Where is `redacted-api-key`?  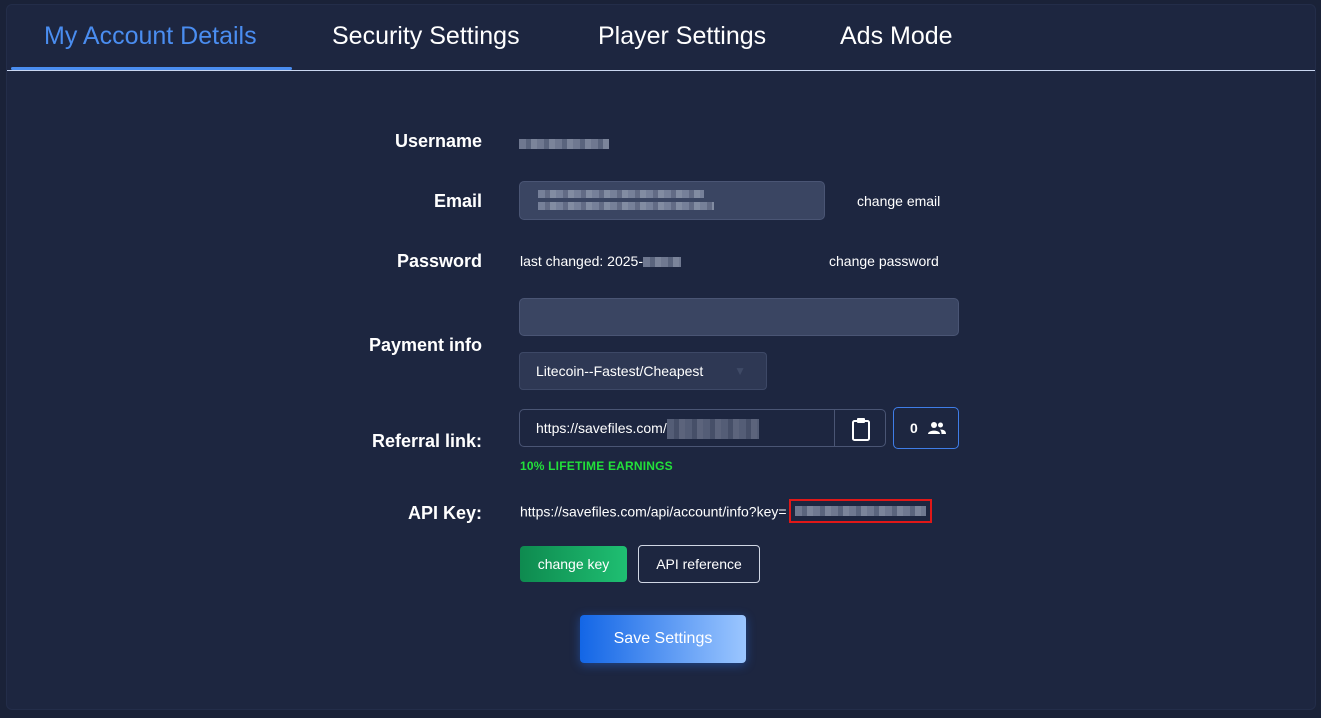 redacted-api-key is located at coordinates (860, 511).